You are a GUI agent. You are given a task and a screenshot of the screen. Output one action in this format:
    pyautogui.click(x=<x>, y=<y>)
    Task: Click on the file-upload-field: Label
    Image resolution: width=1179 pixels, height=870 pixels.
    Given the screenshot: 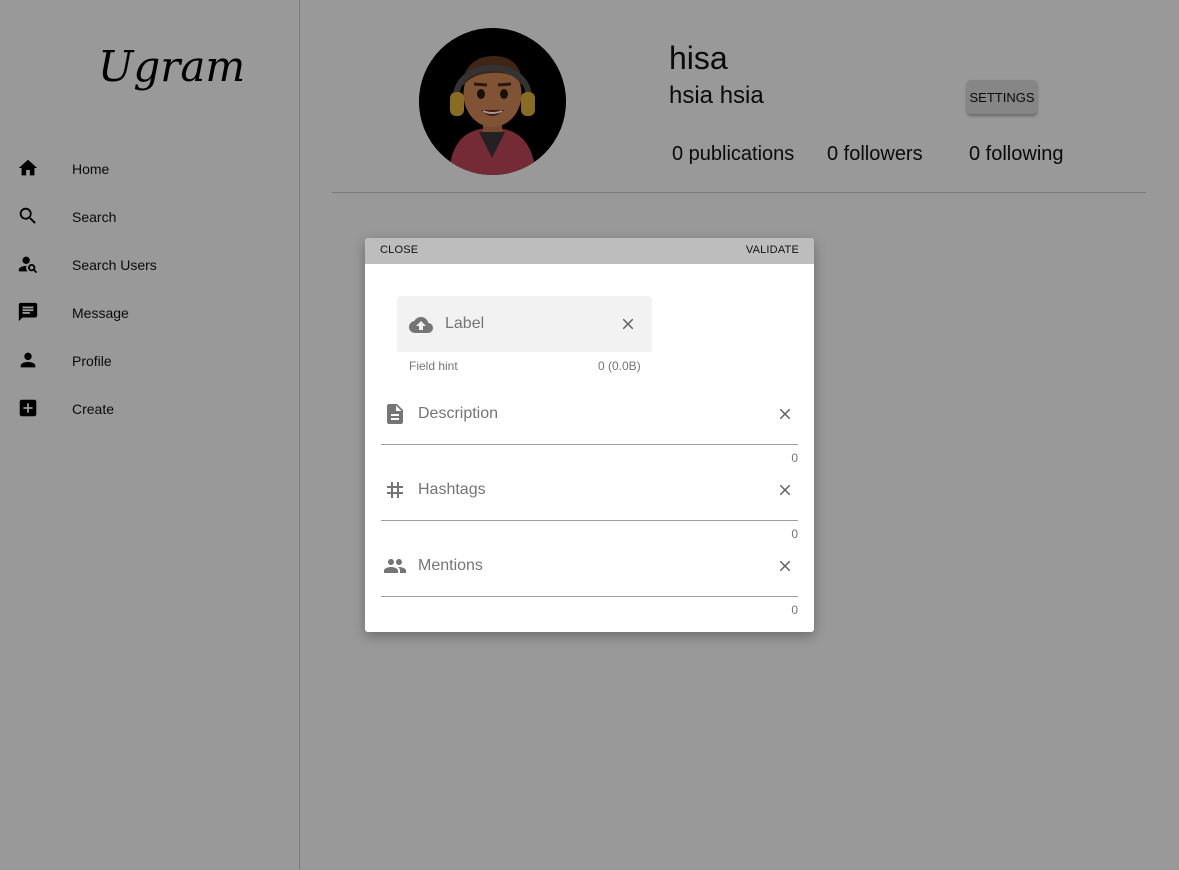 What is the action you would take?
    pyautogui.click(x=524, y=324)
    